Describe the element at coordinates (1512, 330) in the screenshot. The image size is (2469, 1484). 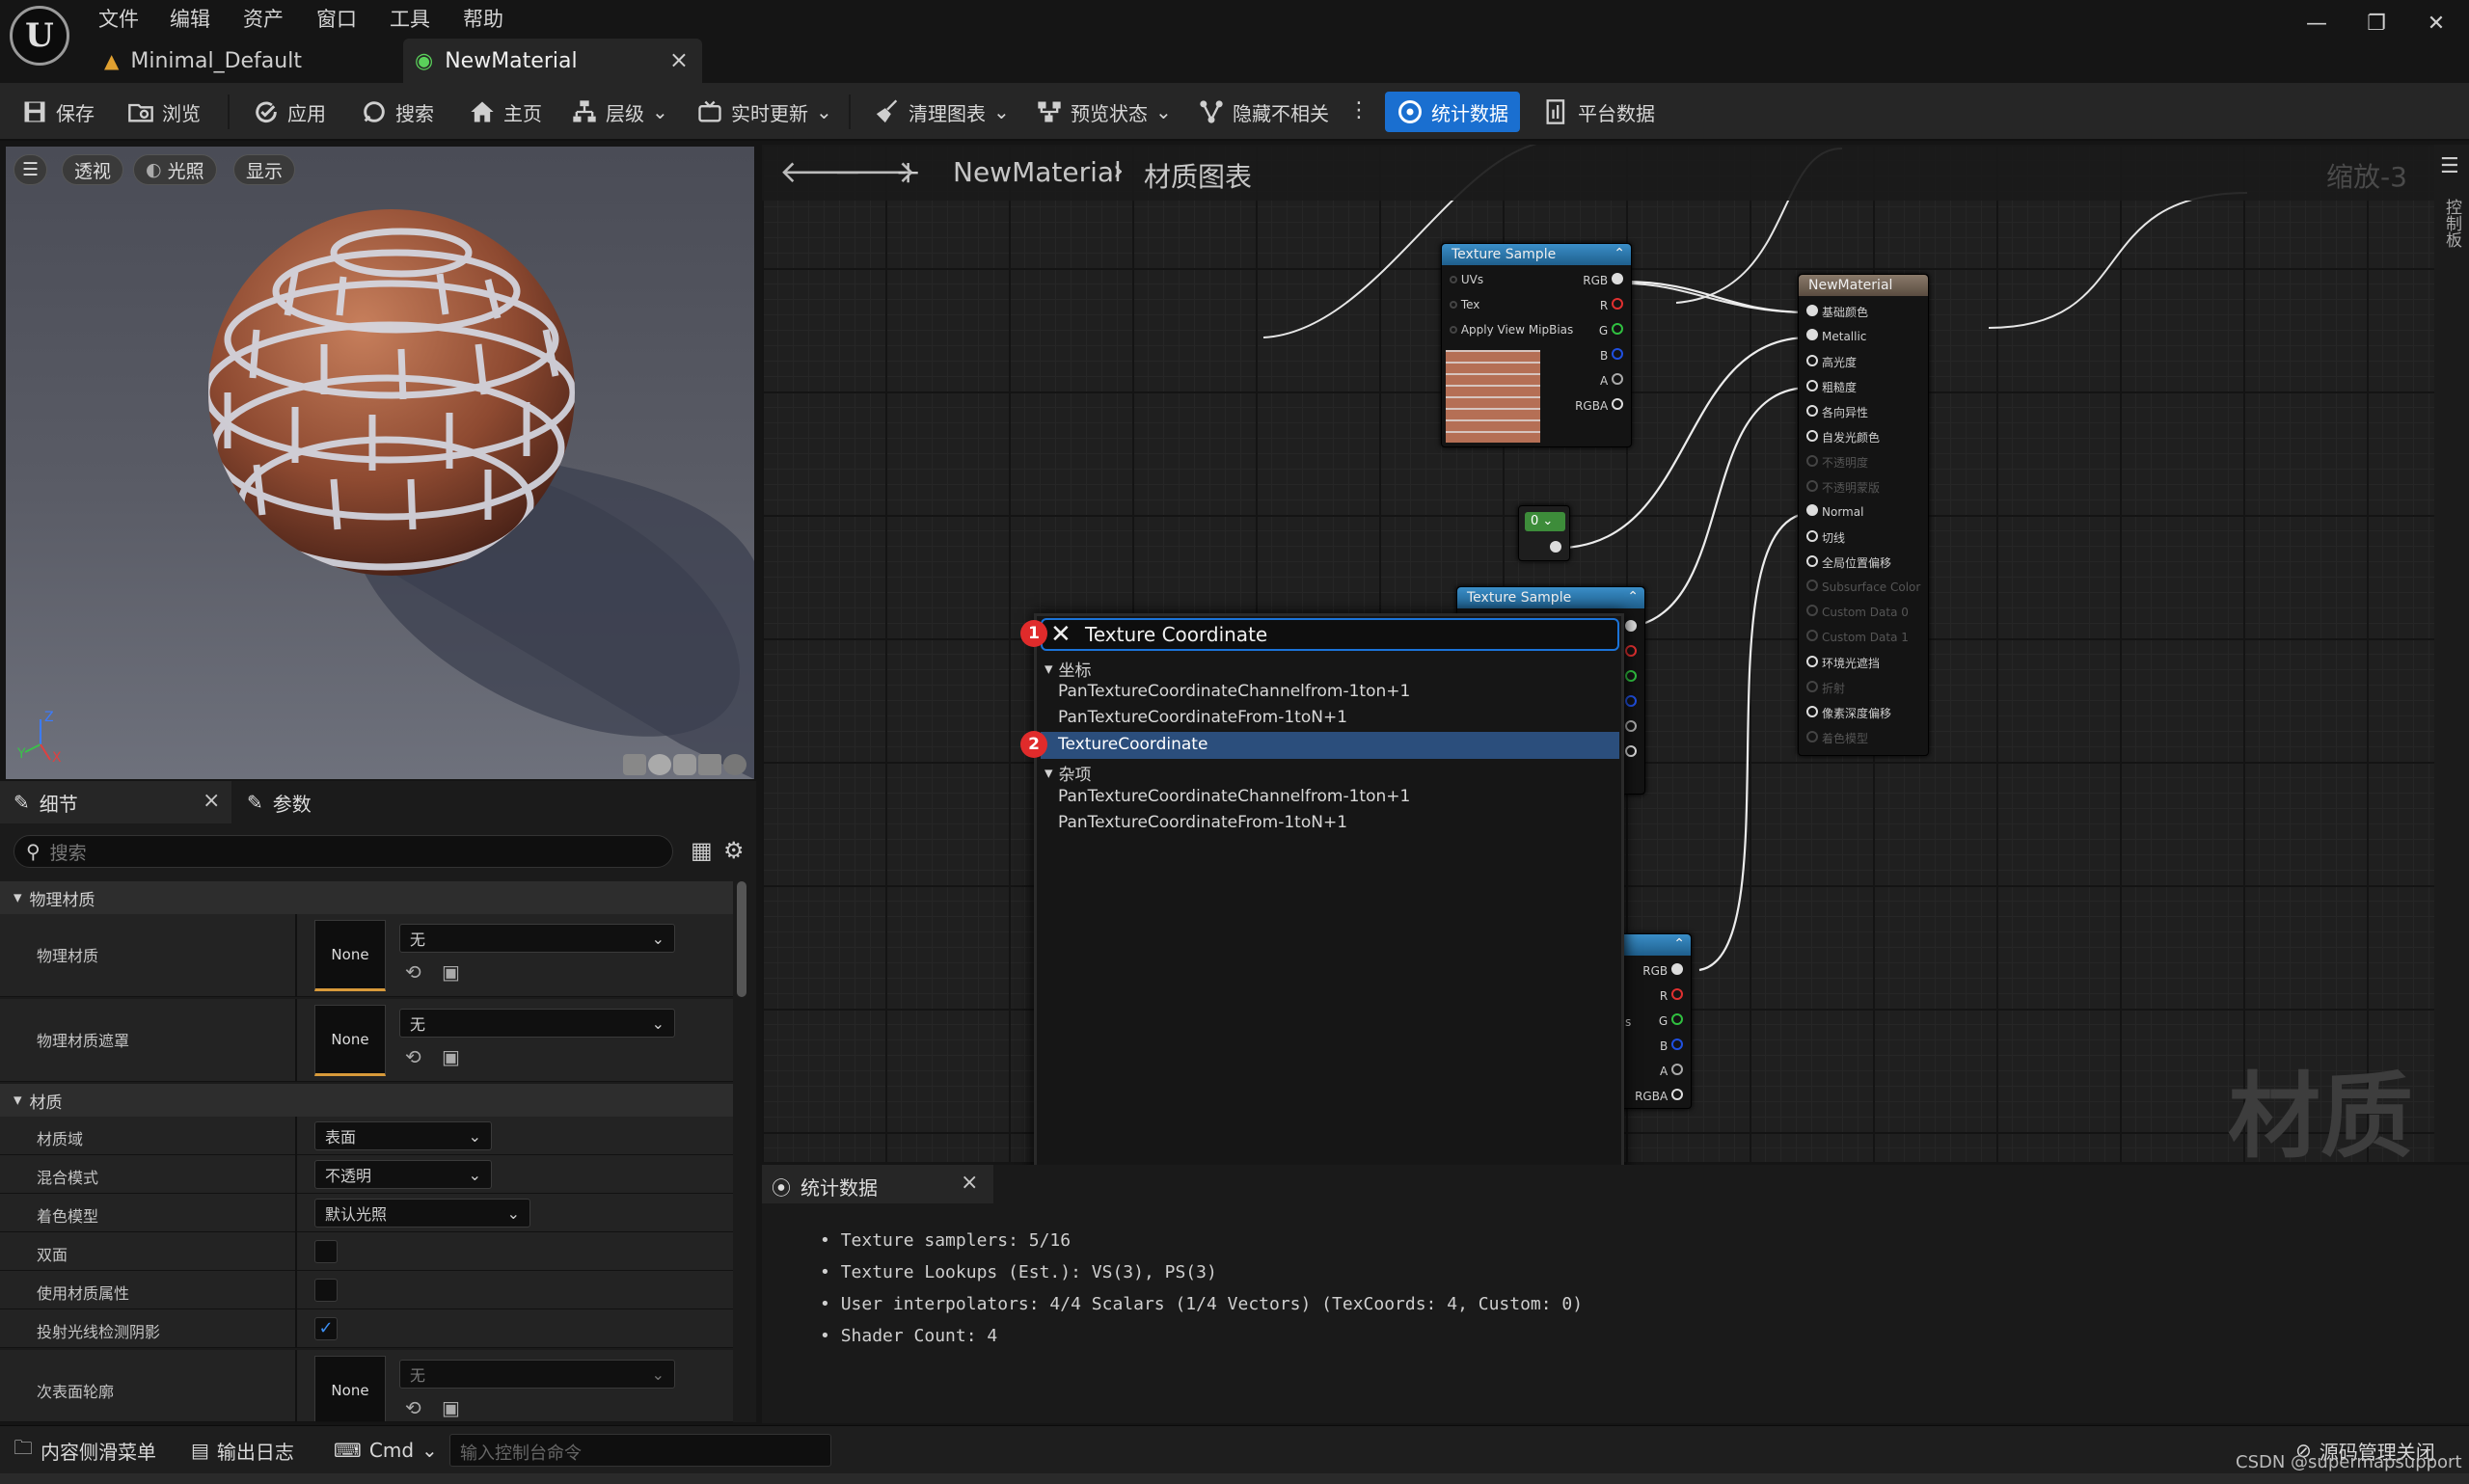
I see `pin-apply-view-mipbias: Apply View MipBias` at that location.